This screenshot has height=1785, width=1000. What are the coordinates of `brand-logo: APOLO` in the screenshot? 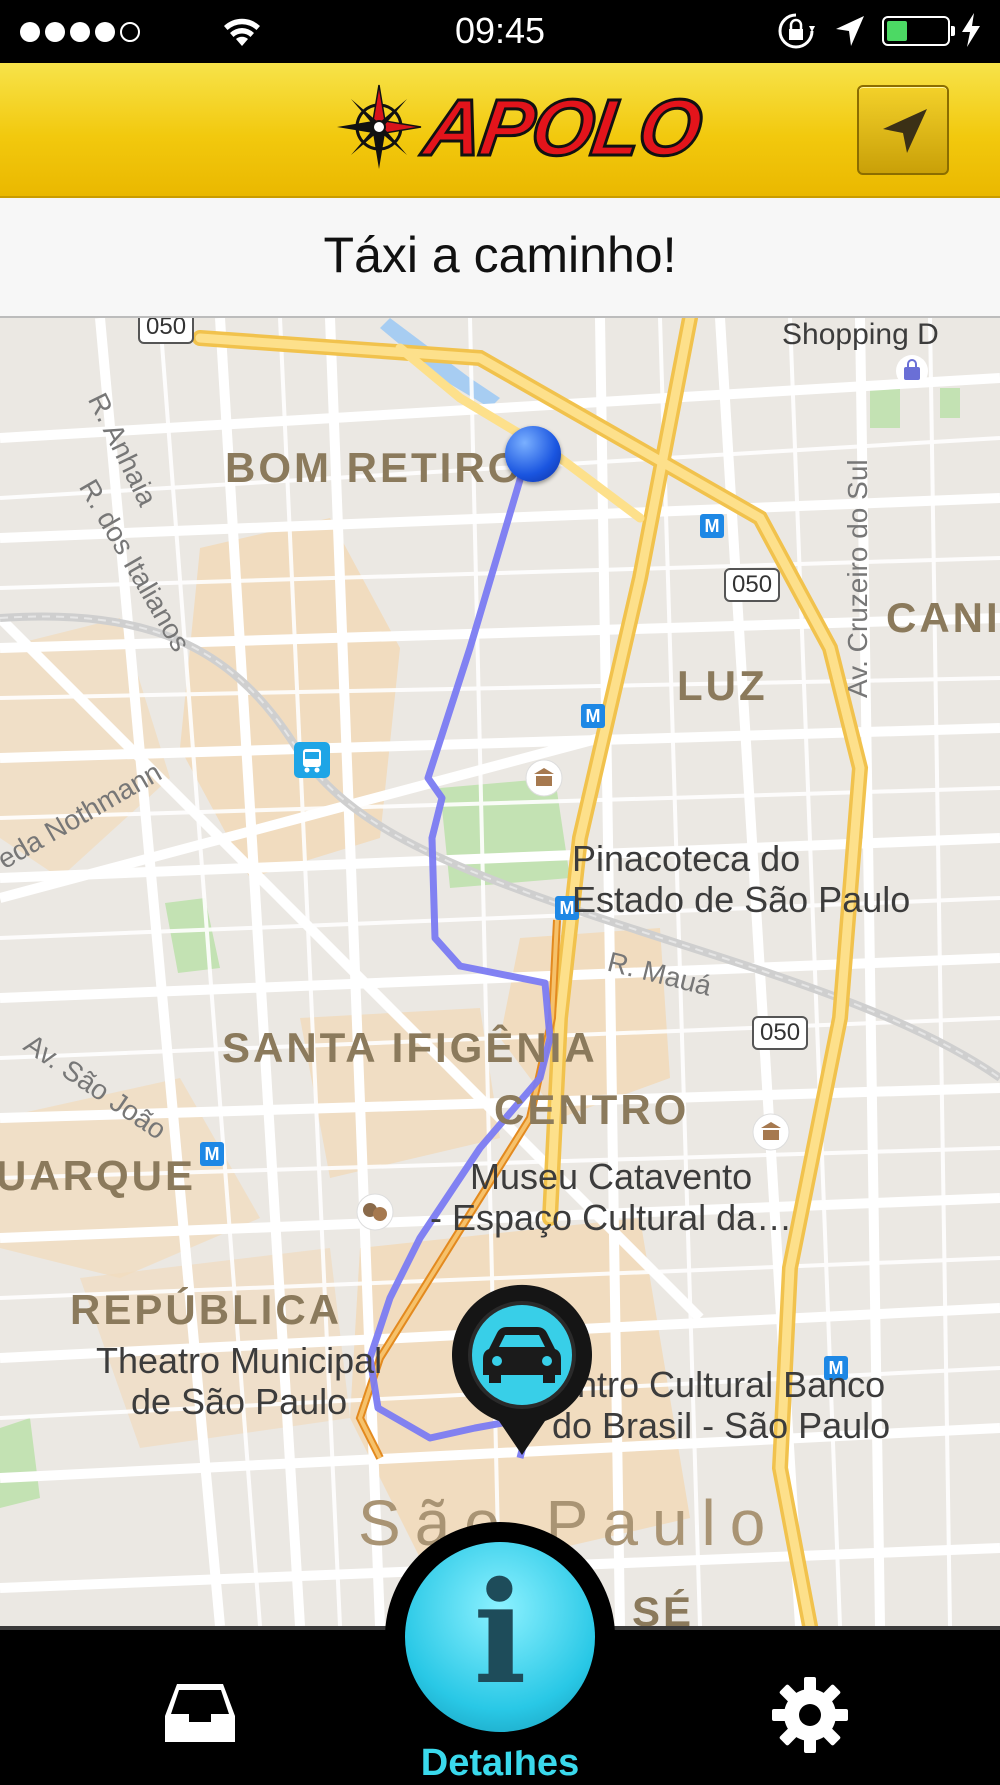 It's located at (562, 128).